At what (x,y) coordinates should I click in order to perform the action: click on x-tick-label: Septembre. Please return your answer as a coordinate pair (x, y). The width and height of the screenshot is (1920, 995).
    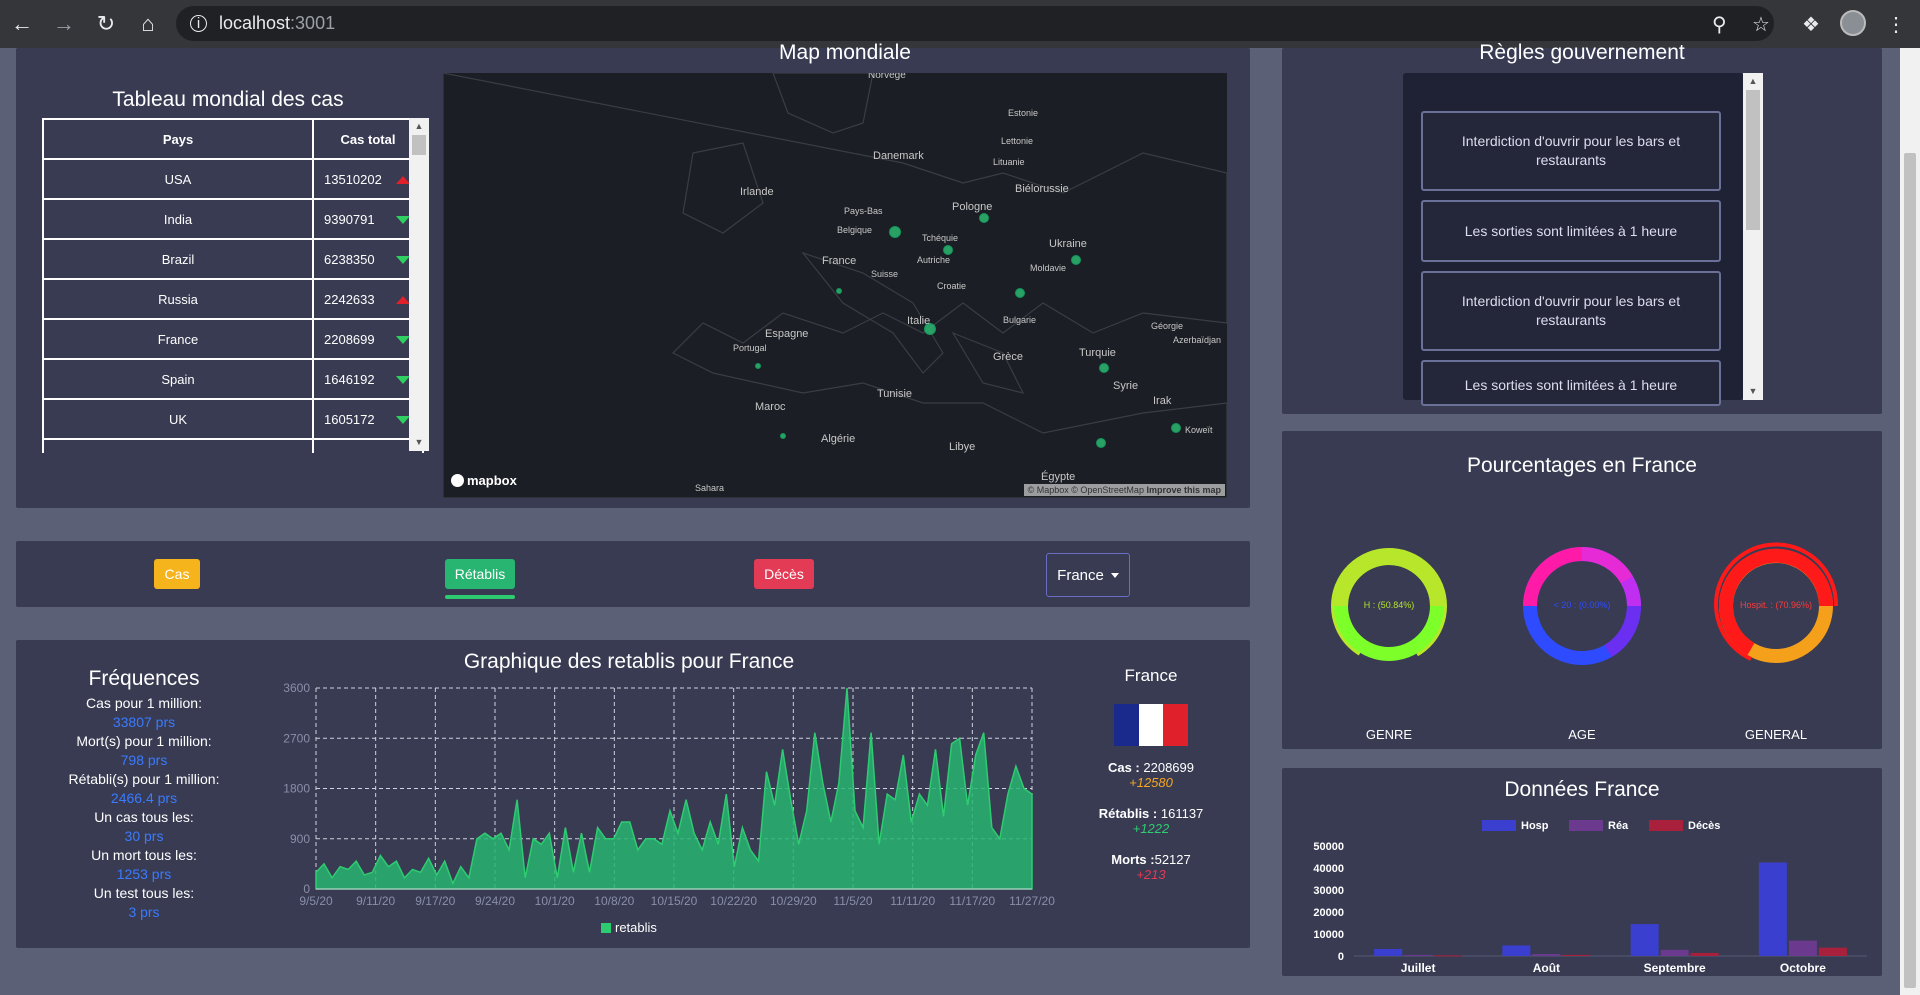
    Looking at the image, I should click on (1675, 968).